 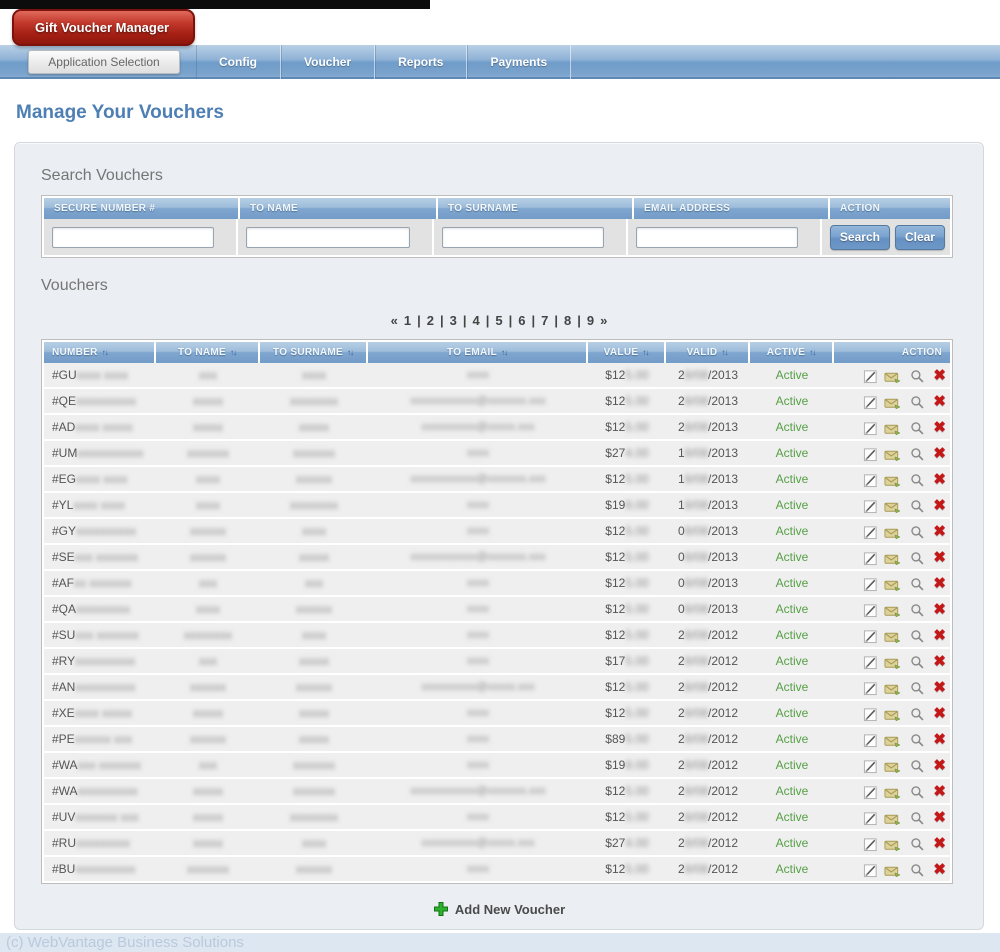 What do you see at coordinates (104, 62) in the screenshot?
I see `application-selection-button: Application Selection` at bounding box center [104, 62].